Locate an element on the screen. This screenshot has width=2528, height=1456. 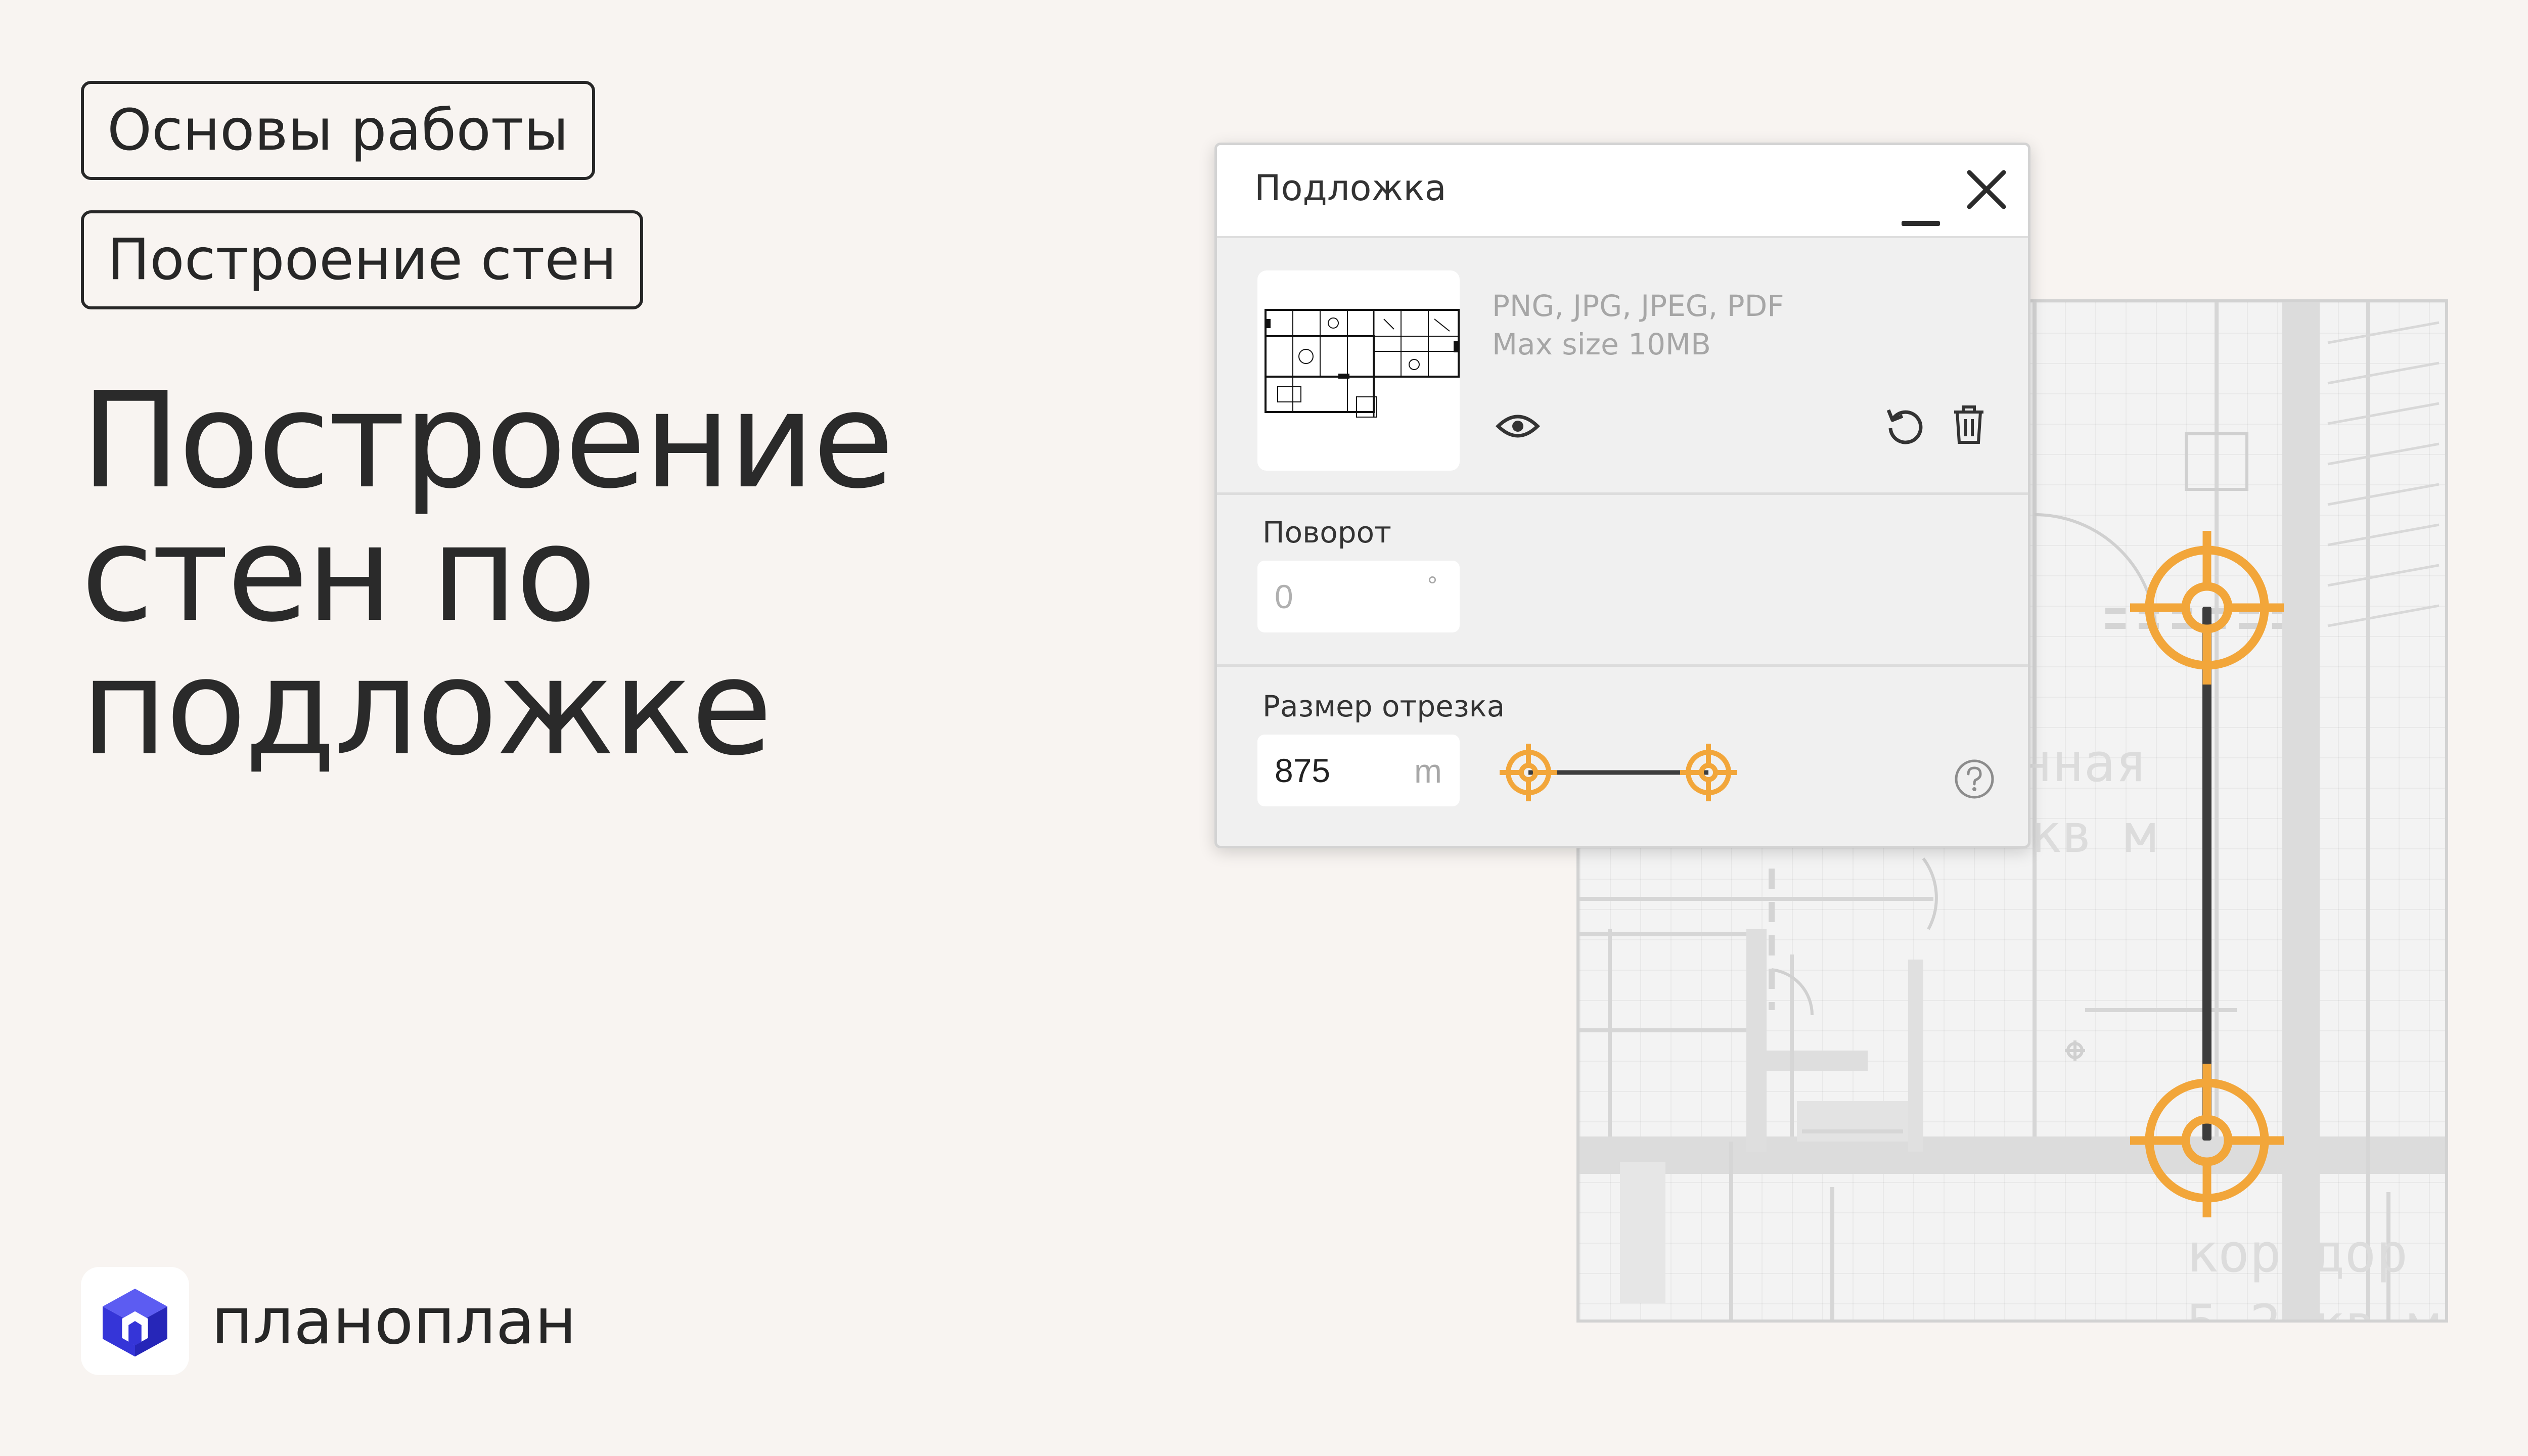
crosshair-icon-top is located at coordinates (2207, 608).